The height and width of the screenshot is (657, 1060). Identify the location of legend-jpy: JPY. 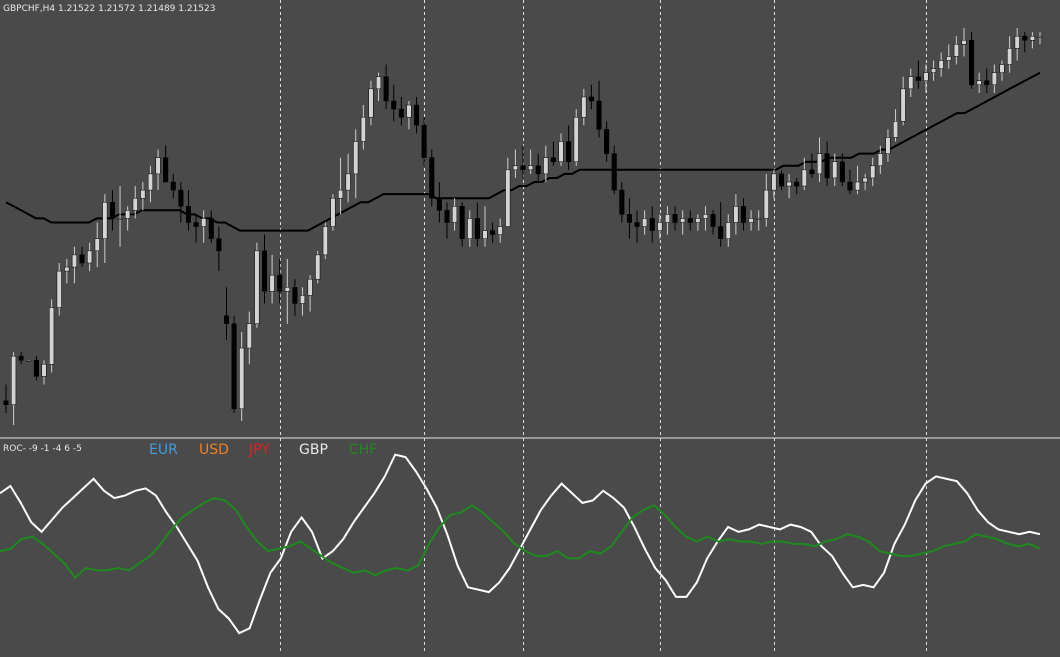
(259, 450).